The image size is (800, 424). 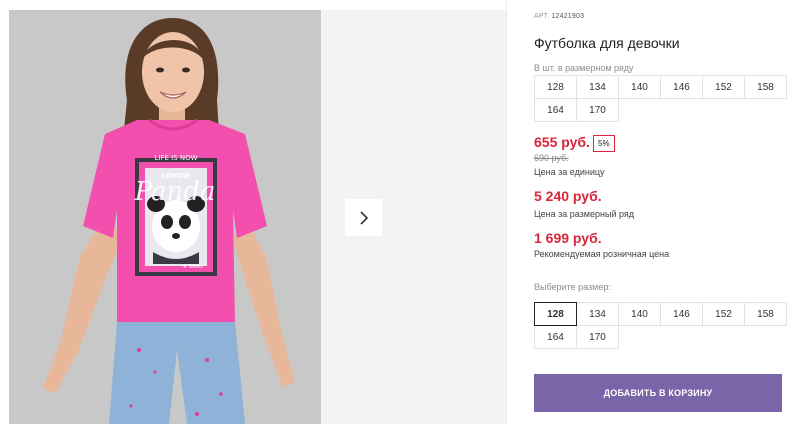 I want to click on pack-label: В шт. в размерном ряду, so click(x=584, y=68).